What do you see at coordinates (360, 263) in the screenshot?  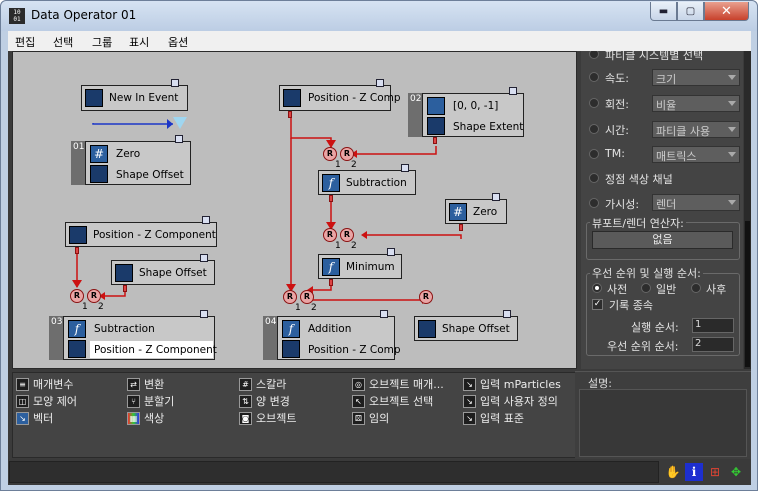 I see `node-minimum: f Minimum` at bounding box center [360, 263].